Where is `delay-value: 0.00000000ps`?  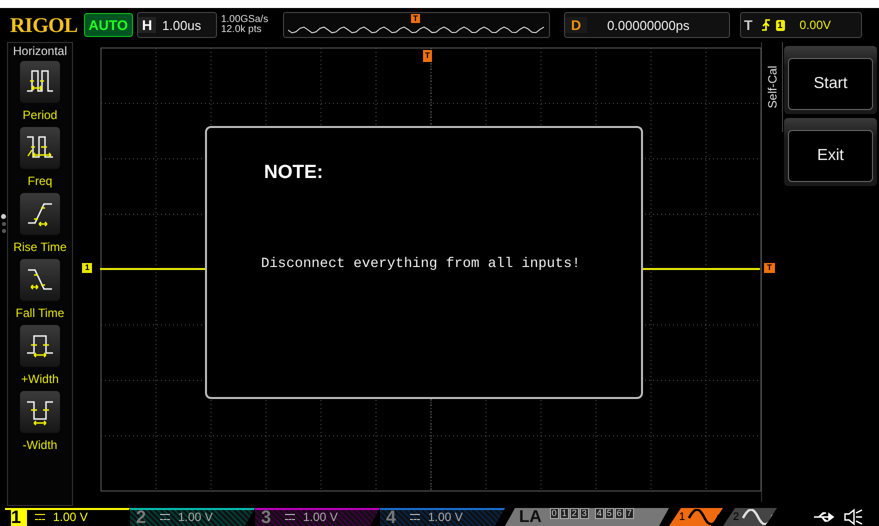 delay-value: 0.00000000ps is located at coordinates (648, 25).